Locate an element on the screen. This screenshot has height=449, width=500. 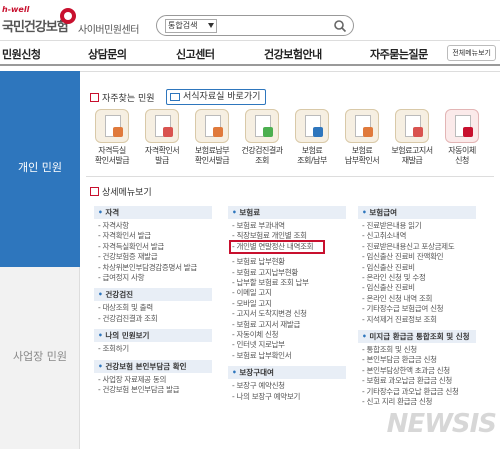
form-library-button: 서식자료실 바로가기 is located at coordinates (216, 97).